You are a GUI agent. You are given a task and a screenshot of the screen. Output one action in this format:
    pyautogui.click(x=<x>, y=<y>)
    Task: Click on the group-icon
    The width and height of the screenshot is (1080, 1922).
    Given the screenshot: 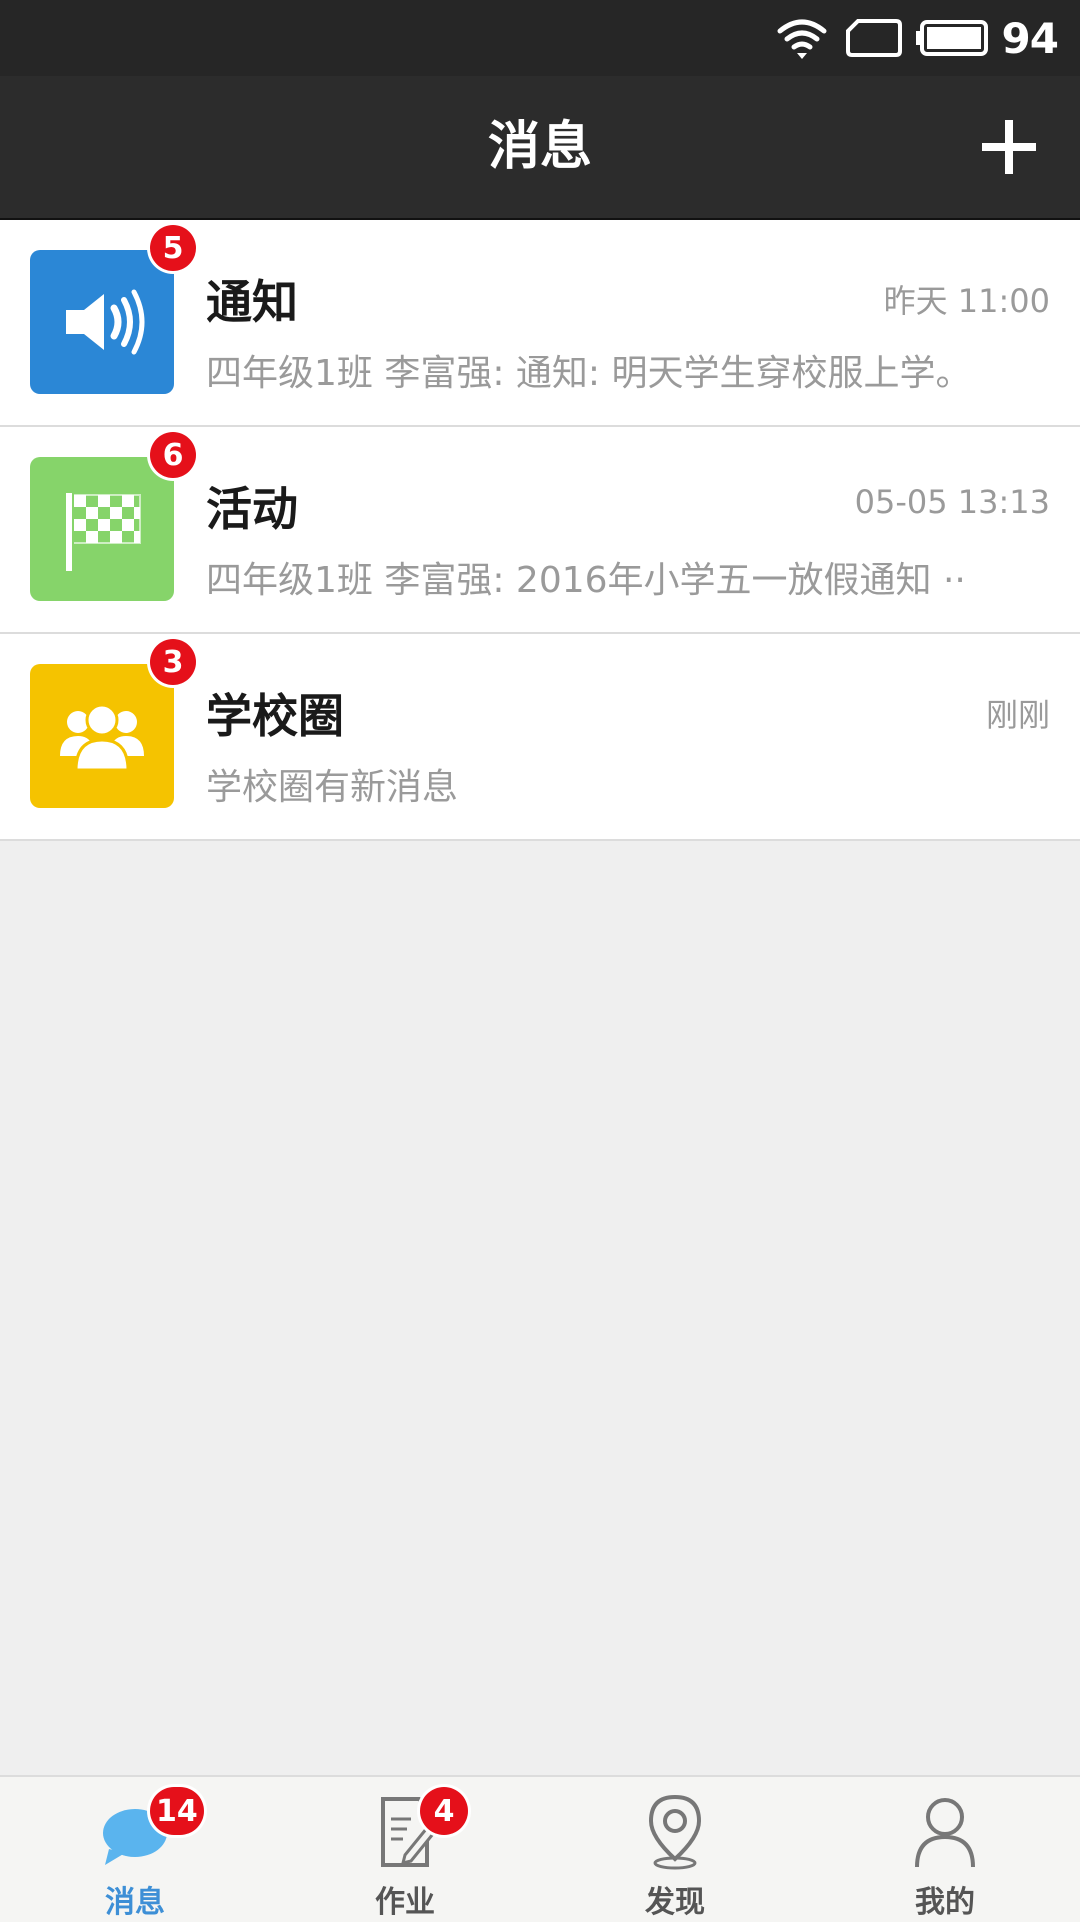 What is the action you would take?
    pyautogui.click(x=102, y=737)
    